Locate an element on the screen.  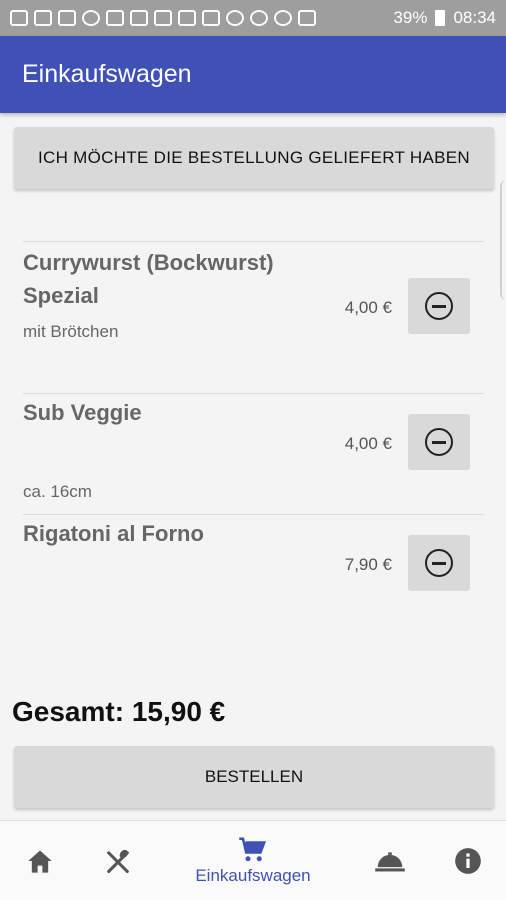
home-icon is located at coordinates (40, 861).